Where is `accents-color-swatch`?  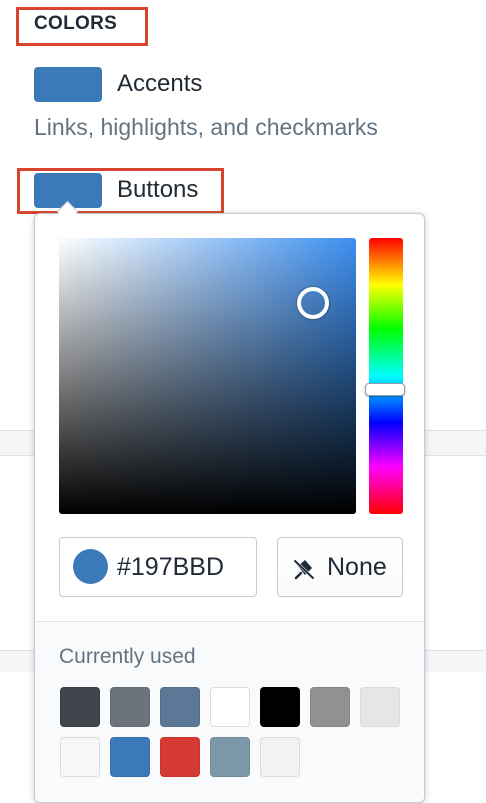
accents-color-swatch is located at coordinates (68, 84).